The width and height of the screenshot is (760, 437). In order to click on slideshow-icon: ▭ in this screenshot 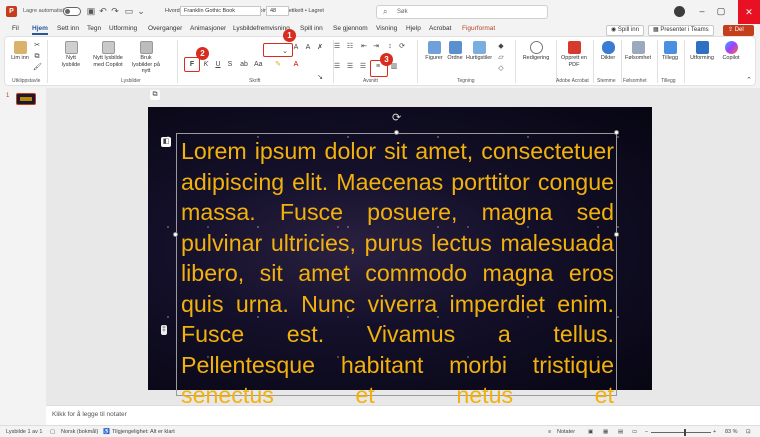, I will do `click(634, 432)`.